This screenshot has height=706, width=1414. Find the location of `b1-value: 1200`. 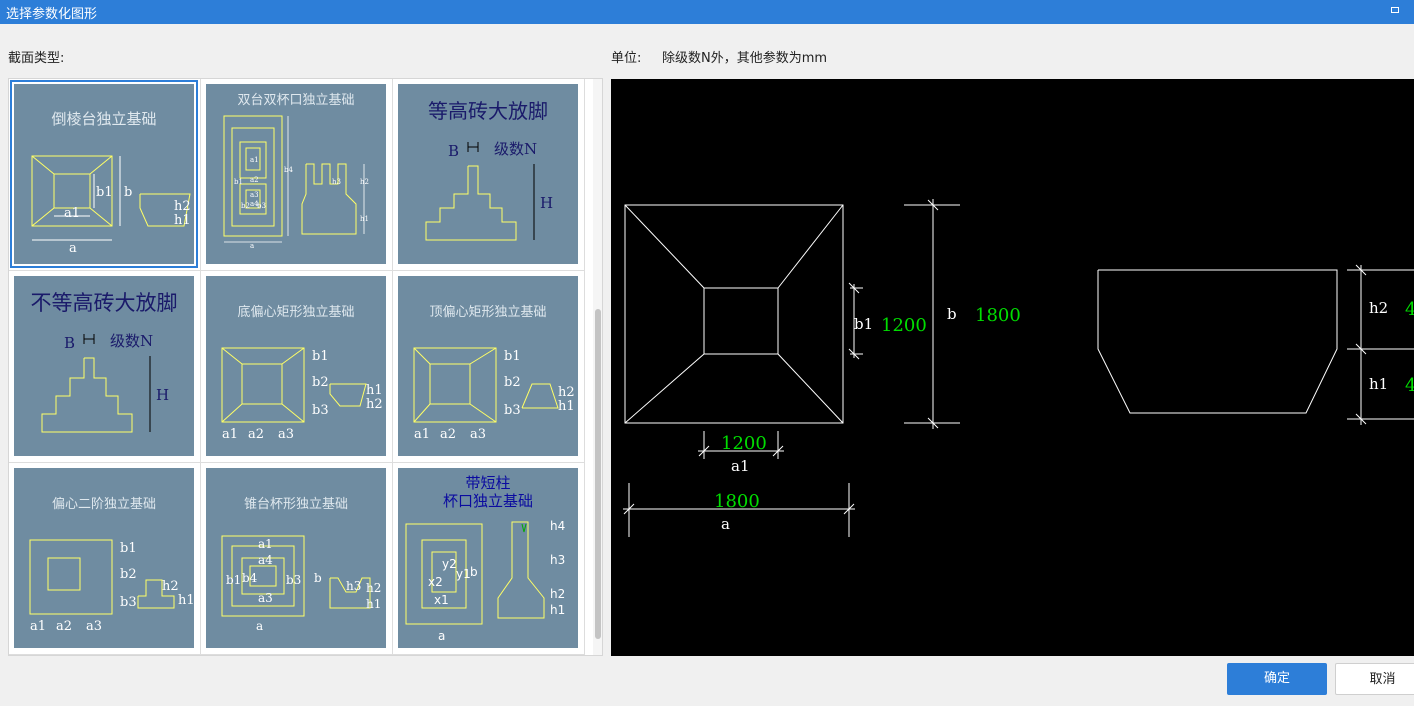

b1-value: 1200 is located at coordinates (904, 325).